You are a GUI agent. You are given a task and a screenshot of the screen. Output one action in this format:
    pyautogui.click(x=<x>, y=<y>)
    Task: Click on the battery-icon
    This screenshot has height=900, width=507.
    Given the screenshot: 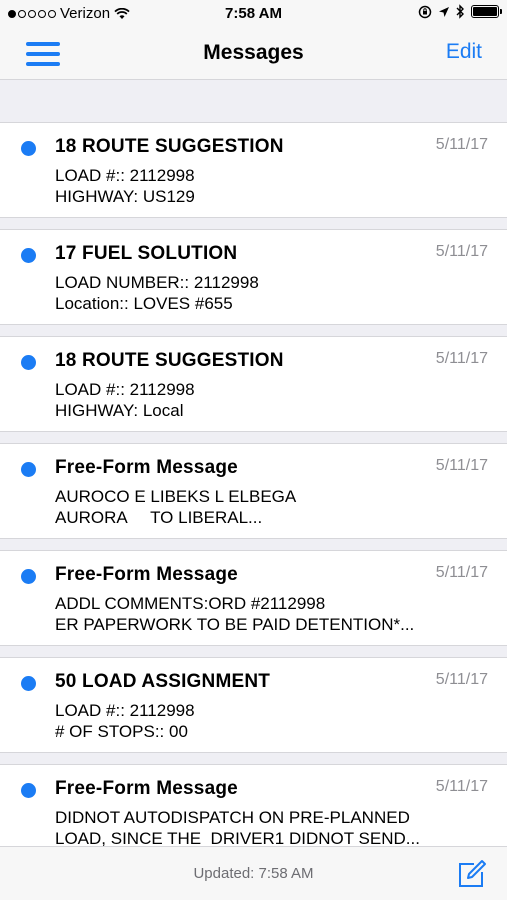 What is the action you would take?
    pyautogui.click(x=486, y=11)
    